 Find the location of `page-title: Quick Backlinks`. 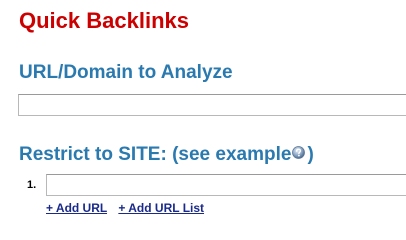

page-title: Quick Backlinks is located at coordinates (104, 20).